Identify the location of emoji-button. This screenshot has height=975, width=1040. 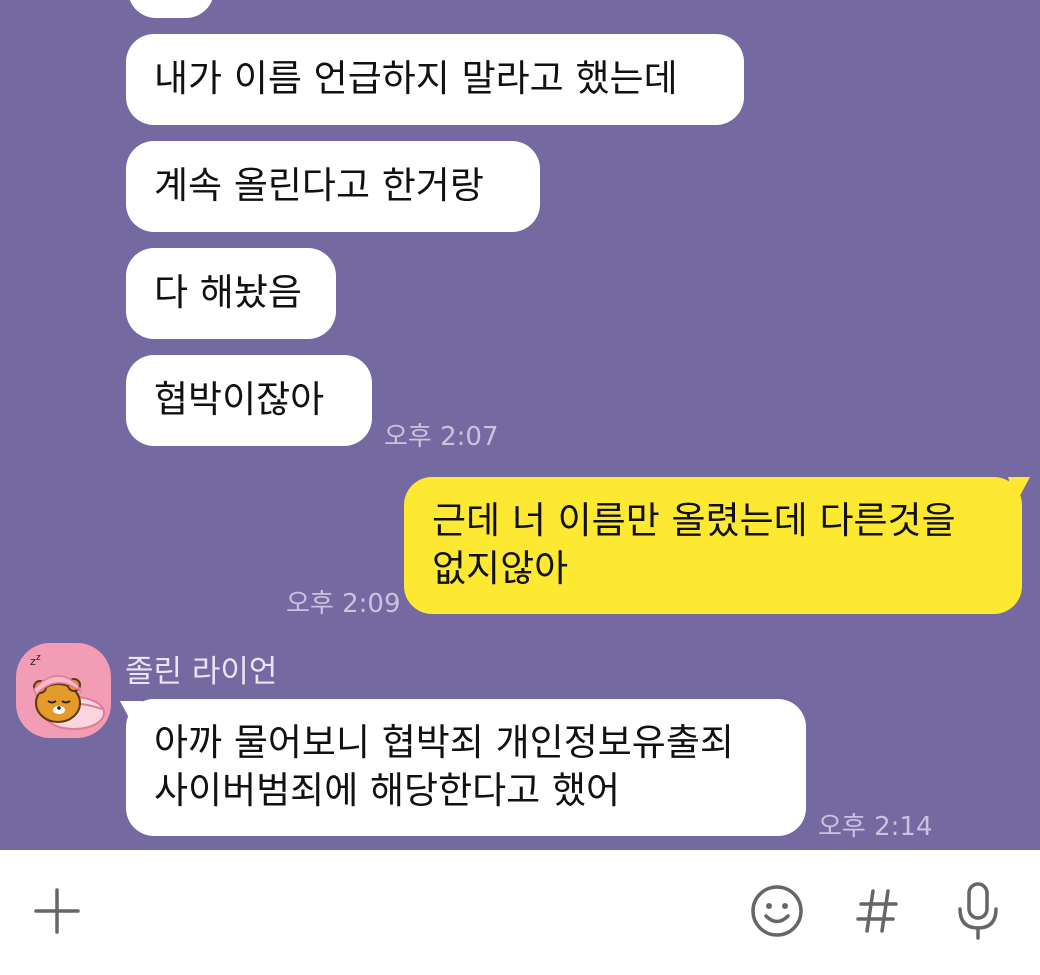
(777, 911).